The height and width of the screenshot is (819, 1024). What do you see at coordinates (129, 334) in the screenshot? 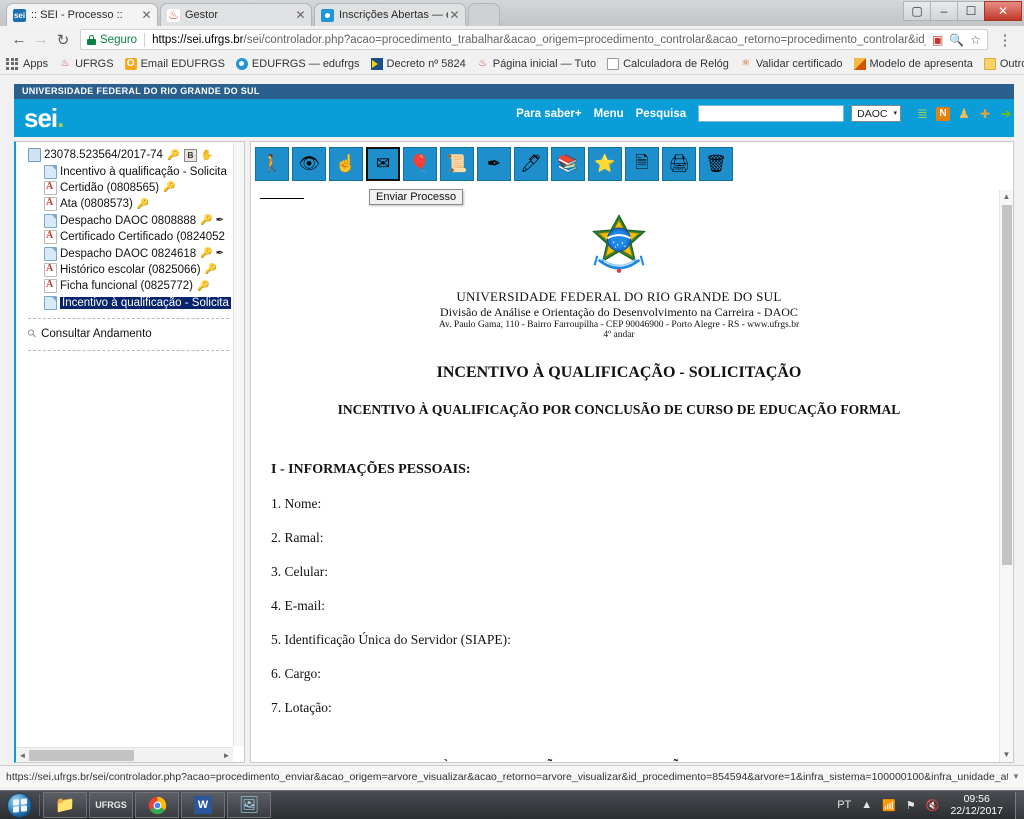
I see `consultar-andamento-link: ⚲ Consultar Andamento` at bounding box center [129, 334].